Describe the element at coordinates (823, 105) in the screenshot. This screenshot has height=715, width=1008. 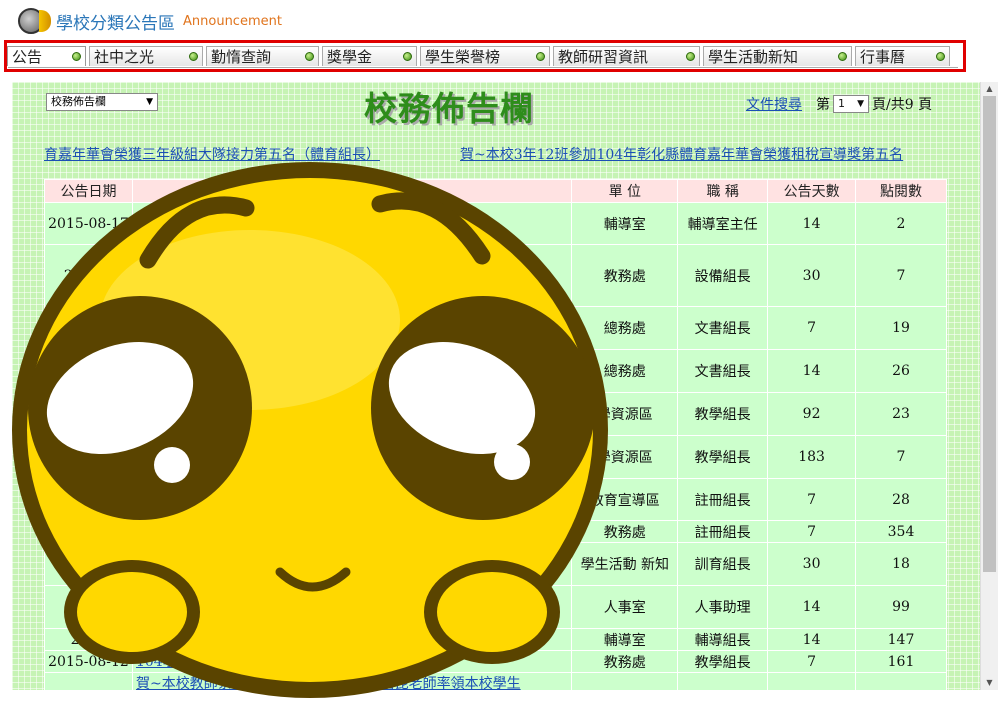
I see `page-prefix: 第` at that location.